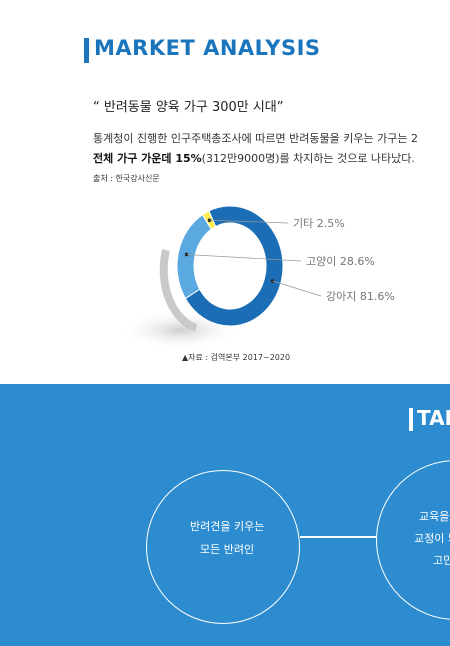 This screenshot has height=646, width=450. What do you see at coordinates (308, 158) in the screenshot?
I see `body-text-rest: (312만9000명)를 차지하는 것으로 나타났다.` at bounding box center [308, 158].